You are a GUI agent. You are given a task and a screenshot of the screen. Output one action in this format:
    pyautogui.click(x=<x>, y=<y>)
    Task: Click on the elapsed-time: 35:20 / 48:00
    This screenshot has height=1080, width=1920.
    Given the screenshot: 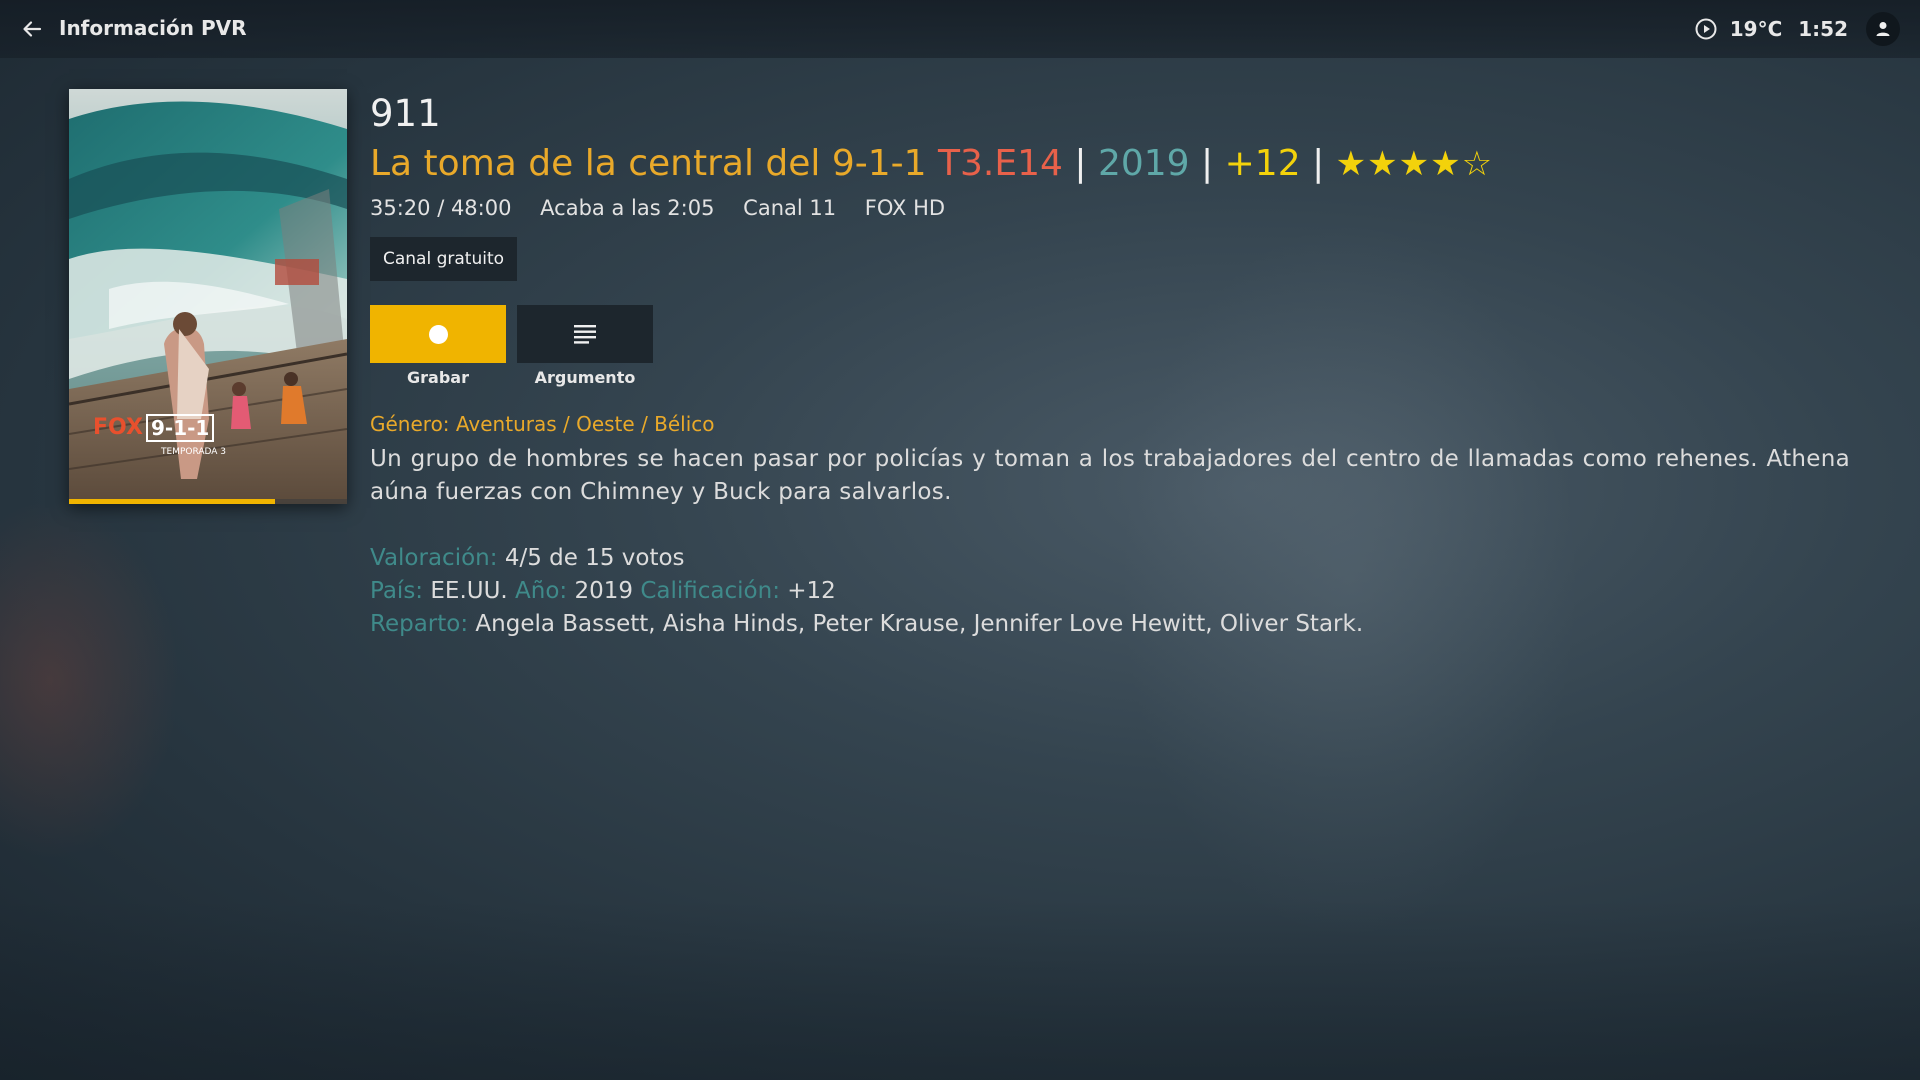 What is the action you would take?
    pyautogui.click(x=441, y=208)
    